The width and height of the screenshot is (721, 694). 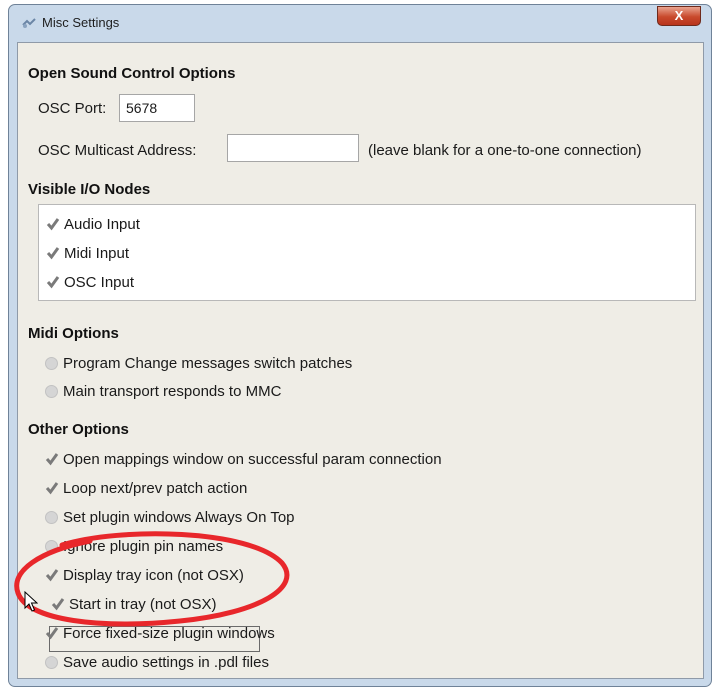 I want to click on other-section-title: Other Options, so click(x=78, y=429).